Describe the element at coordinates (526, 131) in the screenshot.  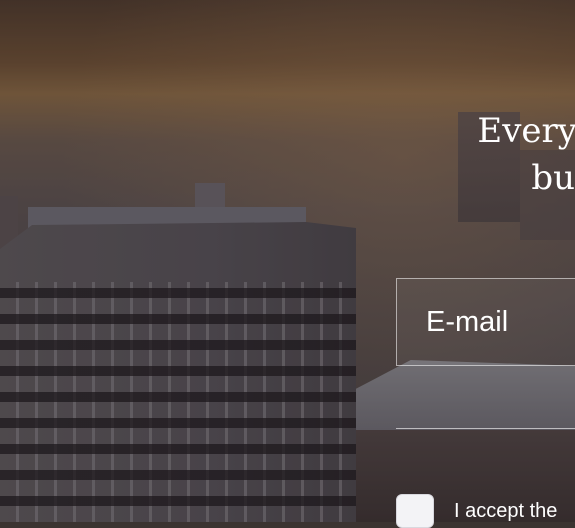
I see `headline-line-1: Every` at that location.